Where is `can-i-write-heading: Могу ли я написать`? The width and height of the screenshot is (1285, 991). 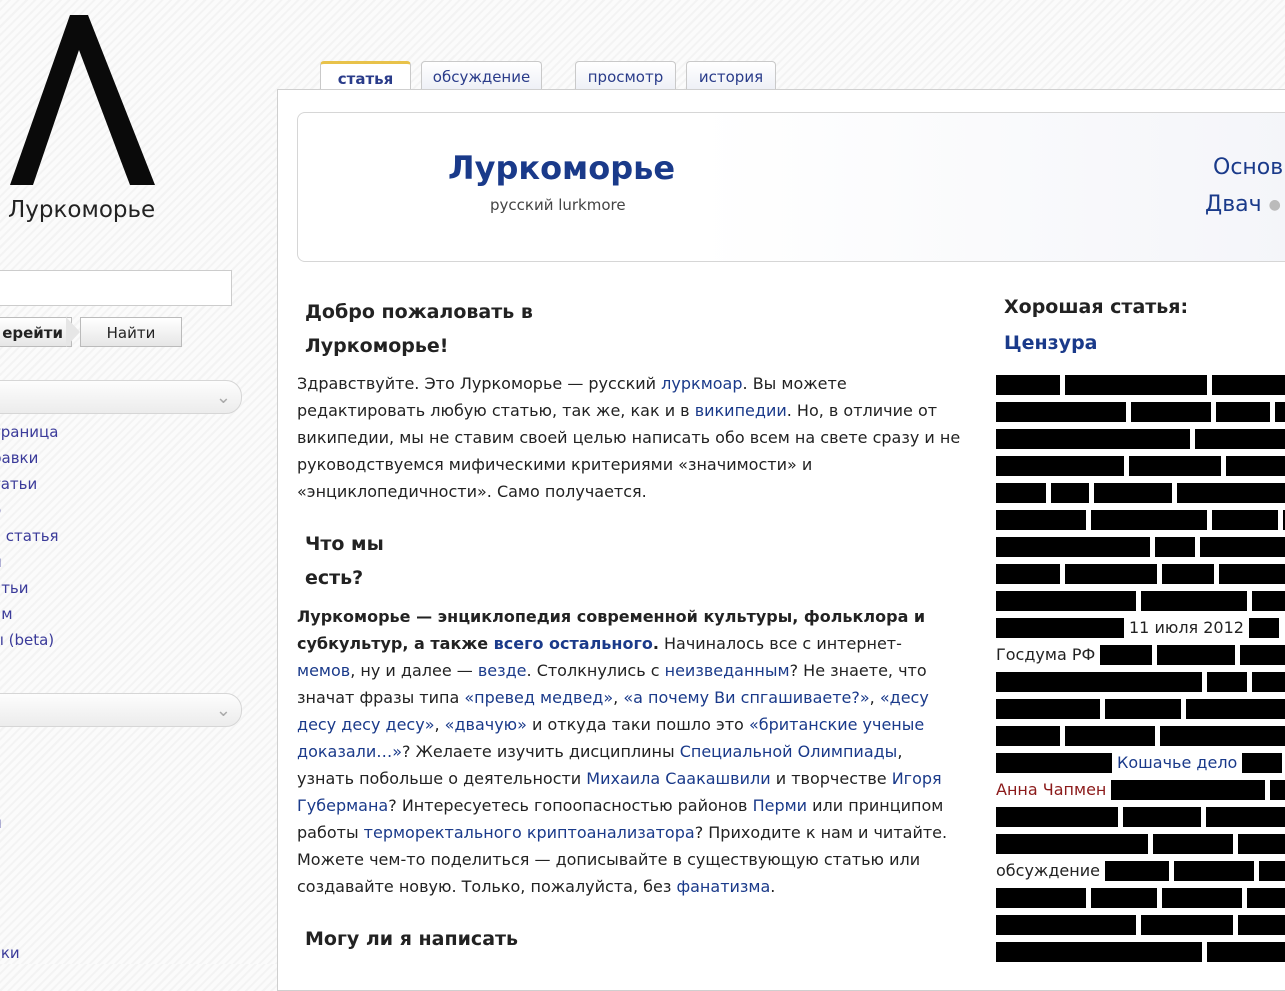 can-i-write-heading: Могу ли я написать is located at coordinates (412, 939).